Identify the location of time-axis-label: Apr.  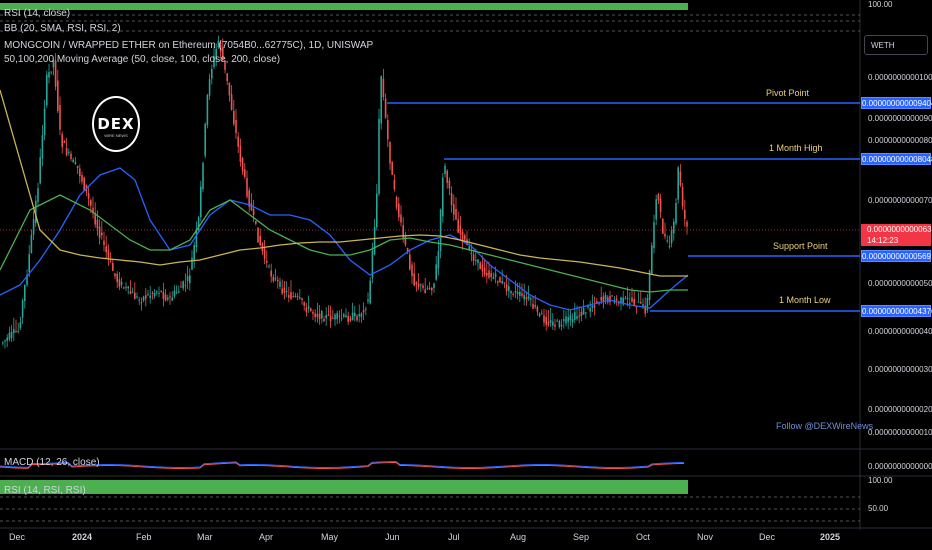
(266, 537).